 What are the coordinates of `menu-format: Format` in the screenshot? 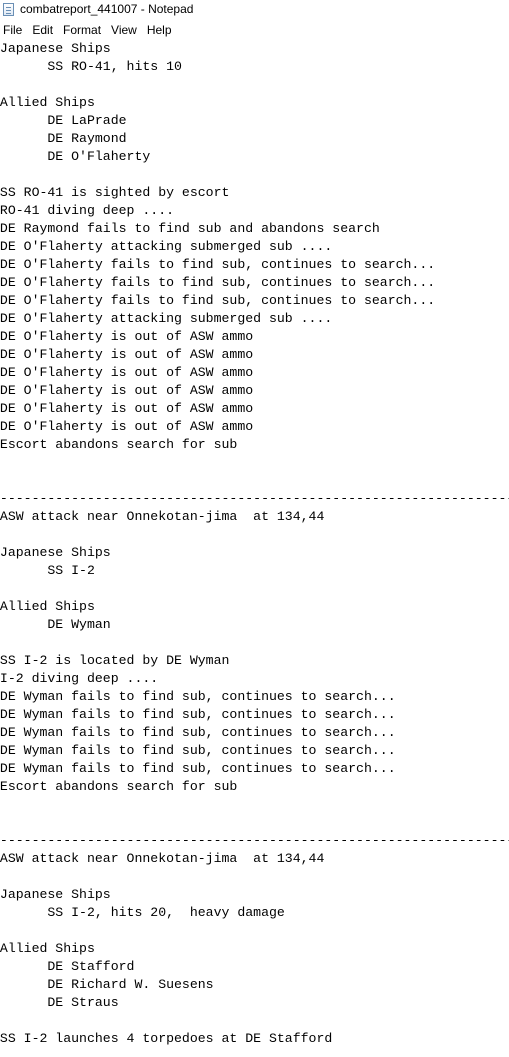 It's located at (80, 30).